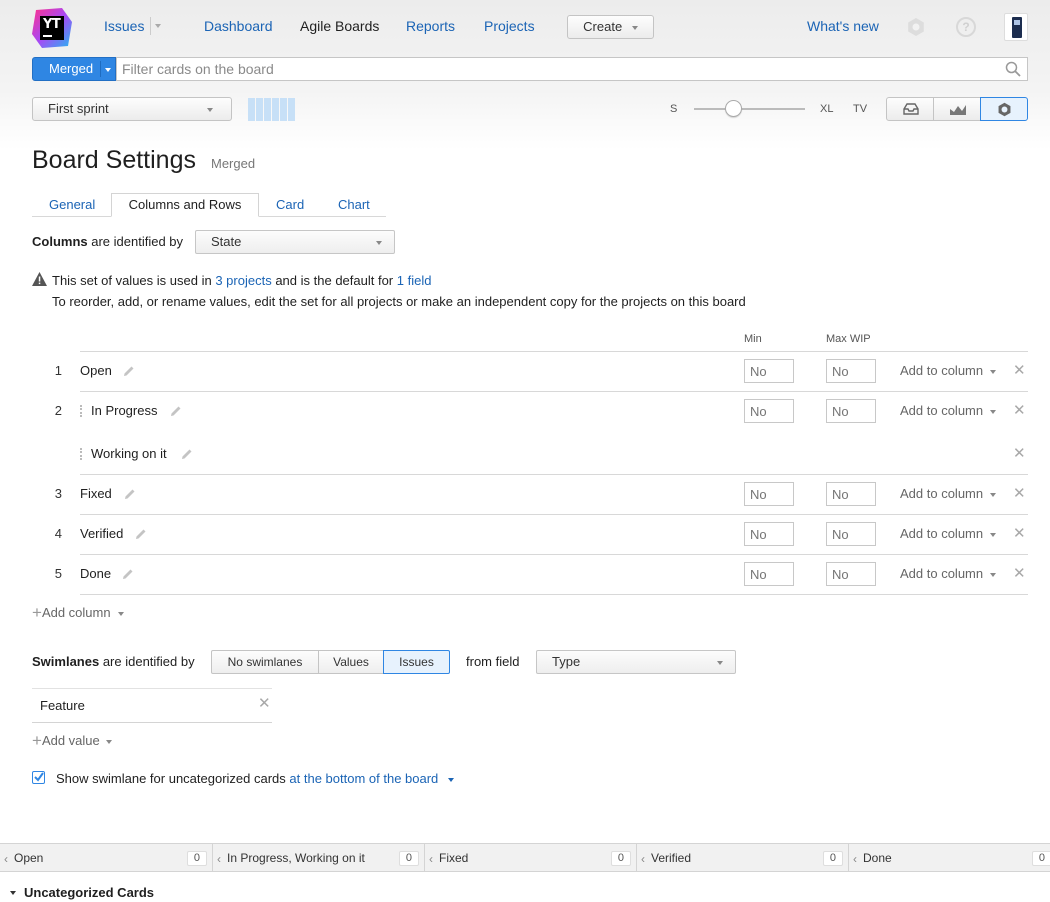 Image resolution: width=1050 pixels, height=902 pixels. What do you see at coordinates (636, 662) in the screenshot?
I see `swimlane-field-select: Type` at bounding box center [636, 662].